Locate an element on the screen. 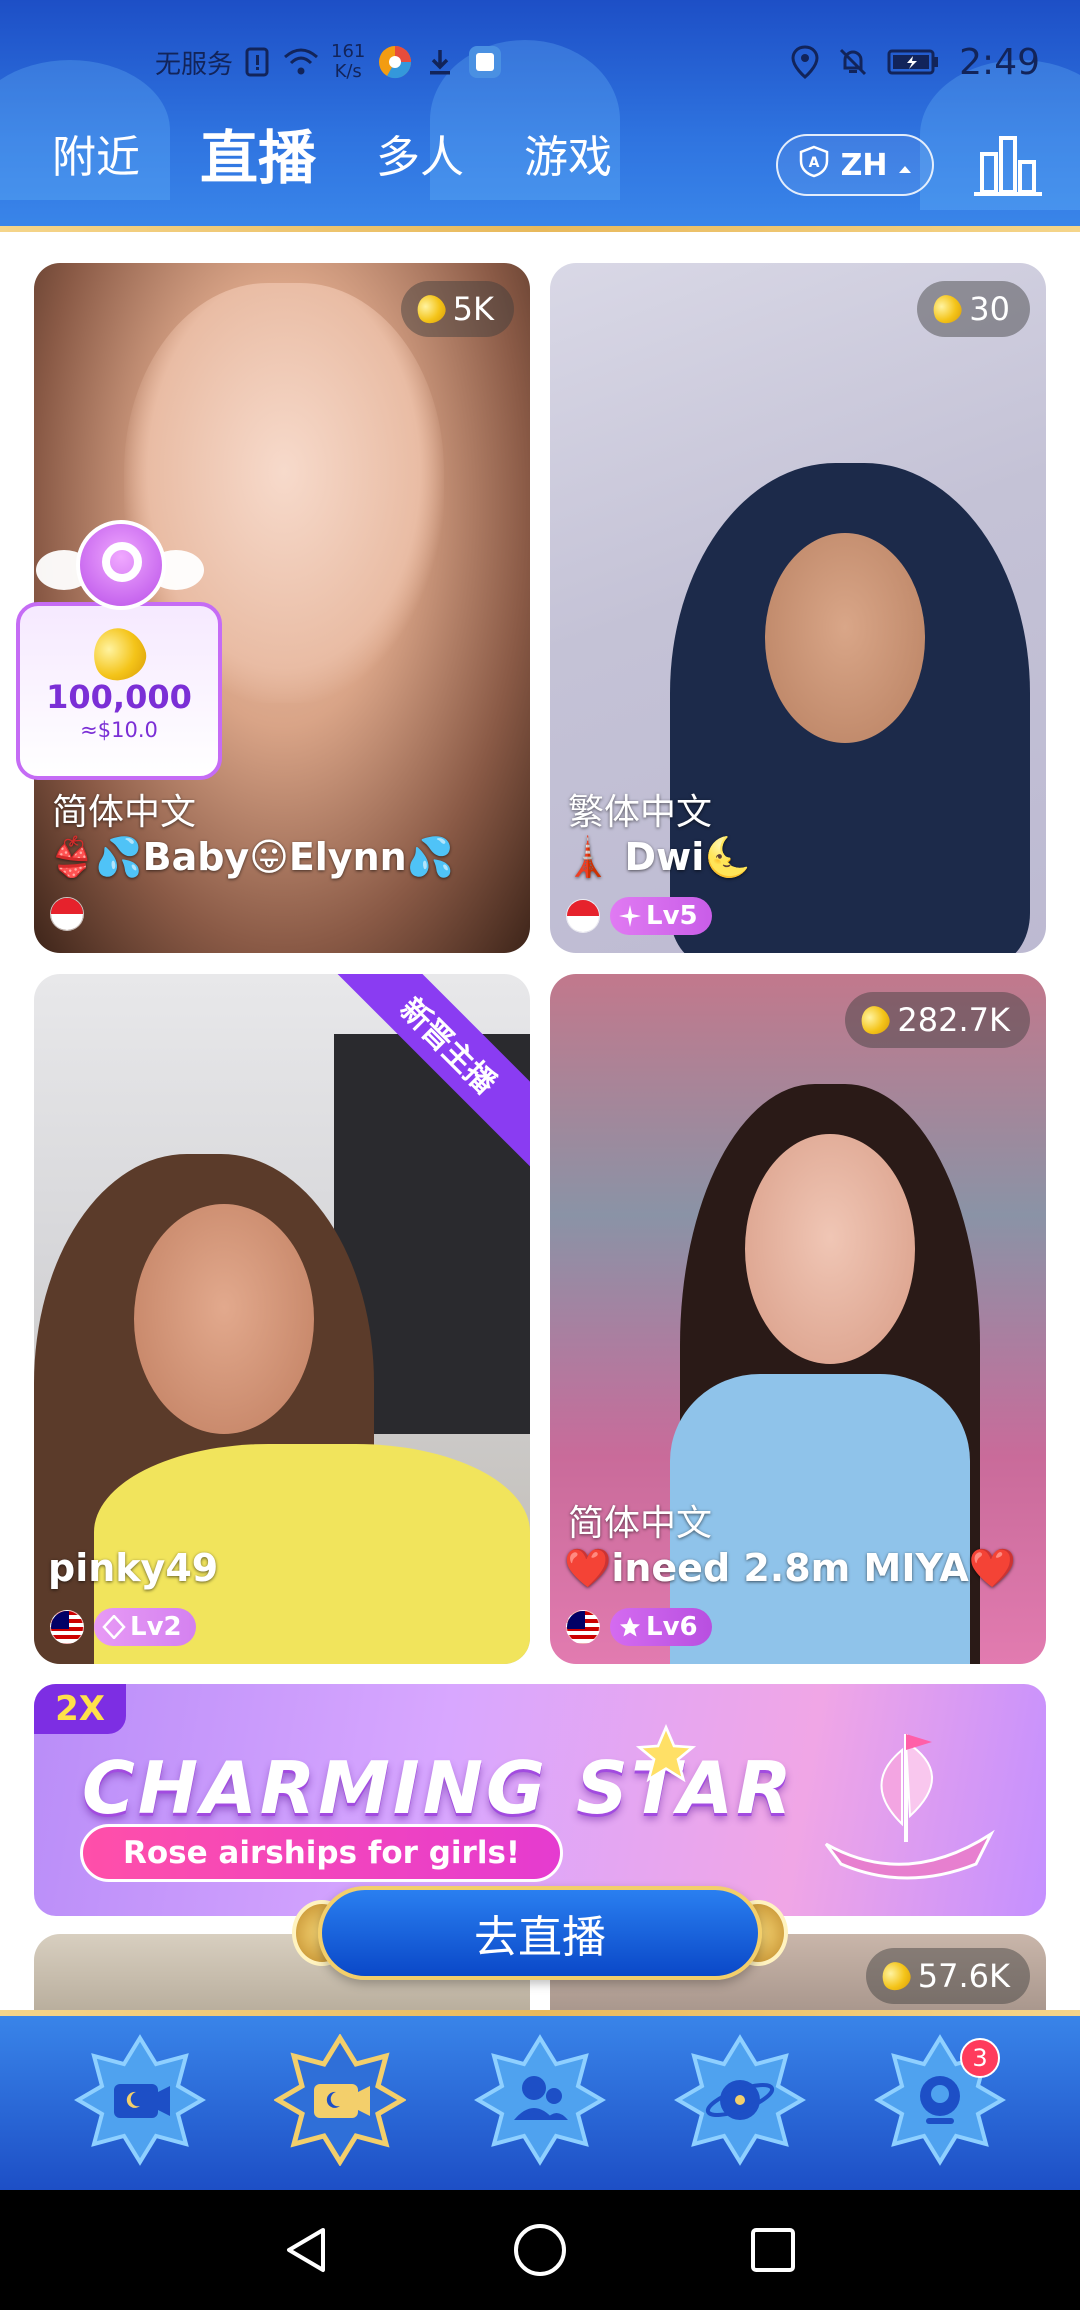 The height and width of the screenshot is (2310, 1080). streamer-meta: Lv5 is located at coordinates (639, 916).